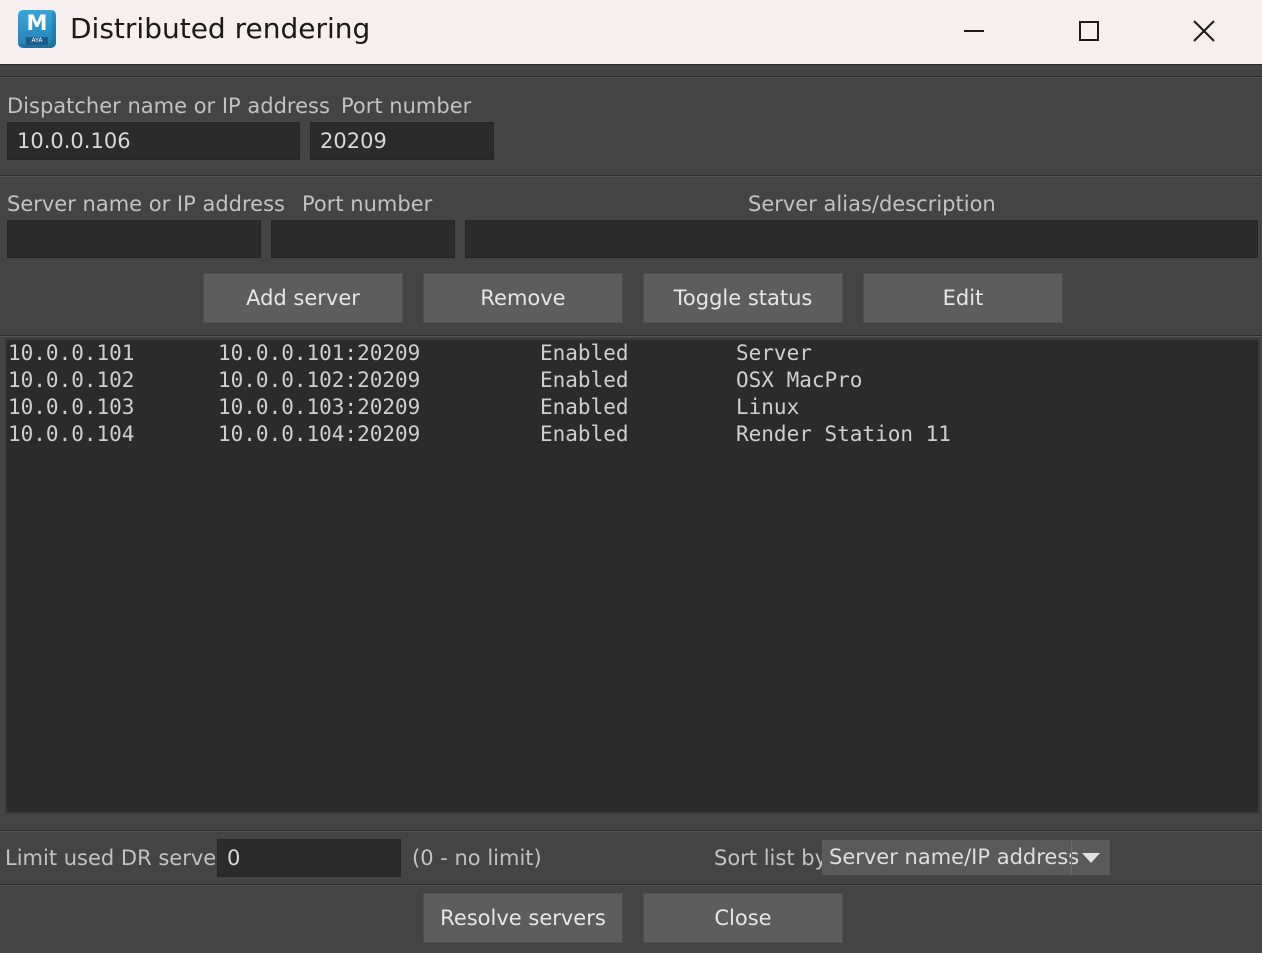 Image resolution: width=1262 pixels, height=953 pixels. I want to click on maximize-icon, so click(1089, 31).